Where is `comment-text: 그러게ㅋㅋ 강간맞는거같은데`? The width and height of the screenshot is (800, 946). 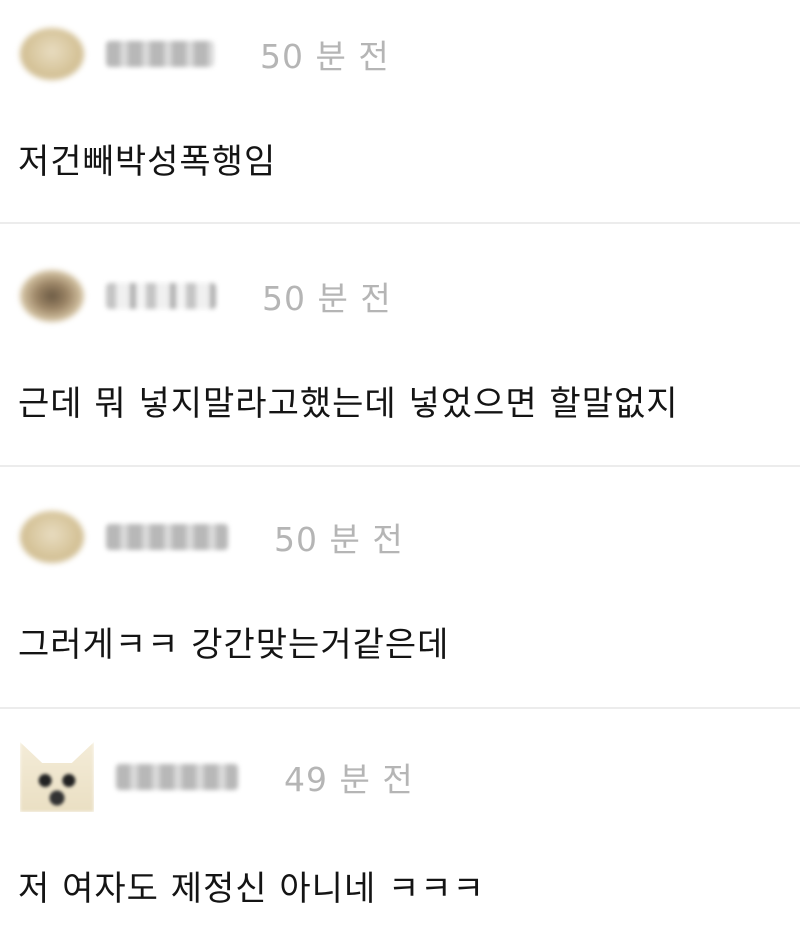 comment-text: 그러게ㅋㅋ 강간맞는거같은데 is located at coordinates (234, 645).